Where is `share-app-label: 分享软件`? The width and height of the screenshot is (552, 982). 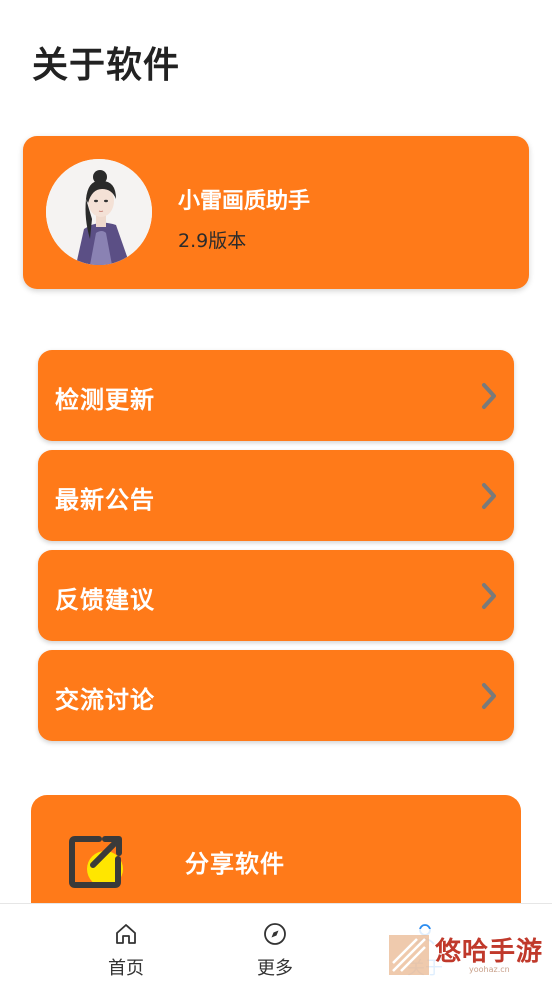
share-app-label: 分享软件 is located at coordinates (235, 864).